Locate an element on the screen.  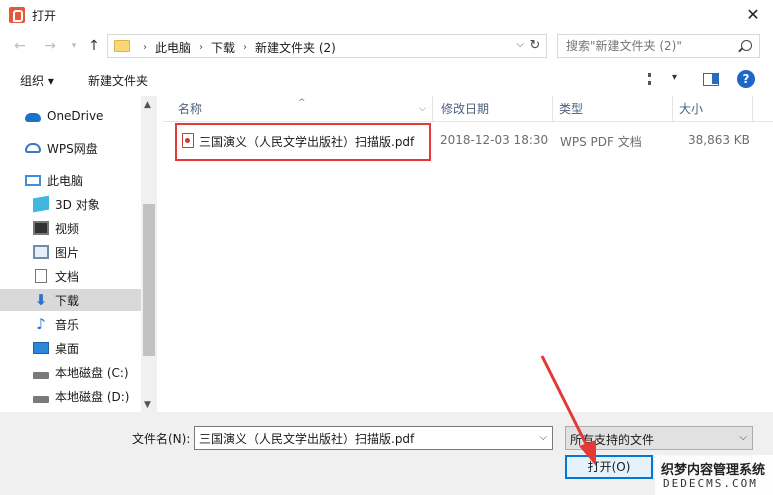
forward-arrow-icon: → is located at coordinates (50, 46).